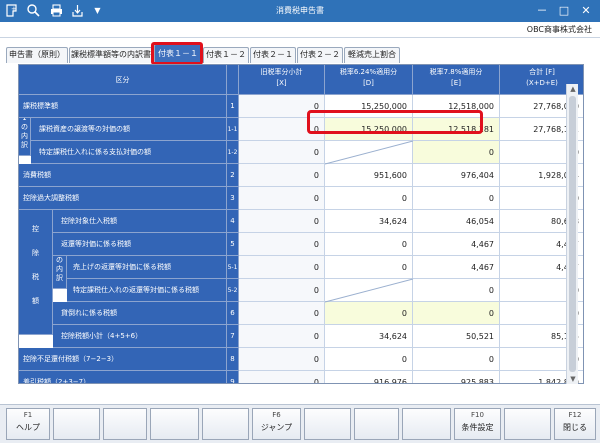 Image resolution: width=600 pixels, height=443 pixels. I want to click on fkey-button: F6 ジャンプ, so click(276, 424).